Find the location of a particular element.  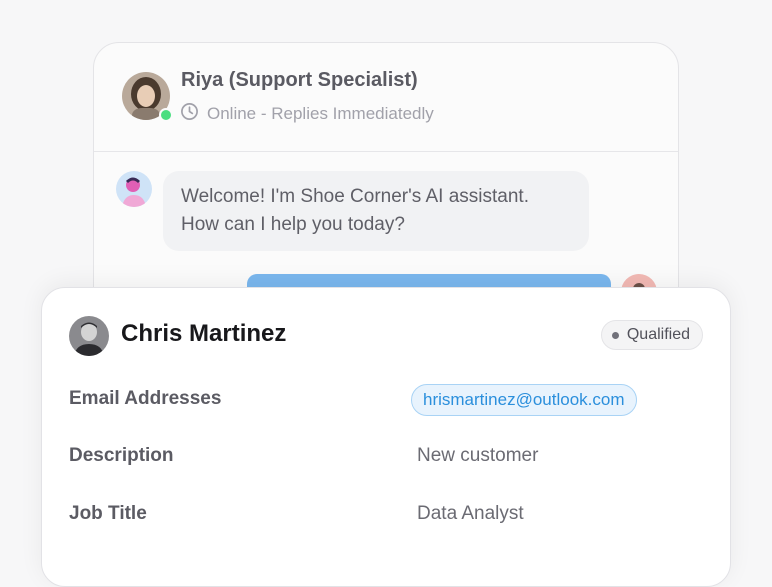

bot-message-line: How can I help you today? is located at coordinates (293, 224).